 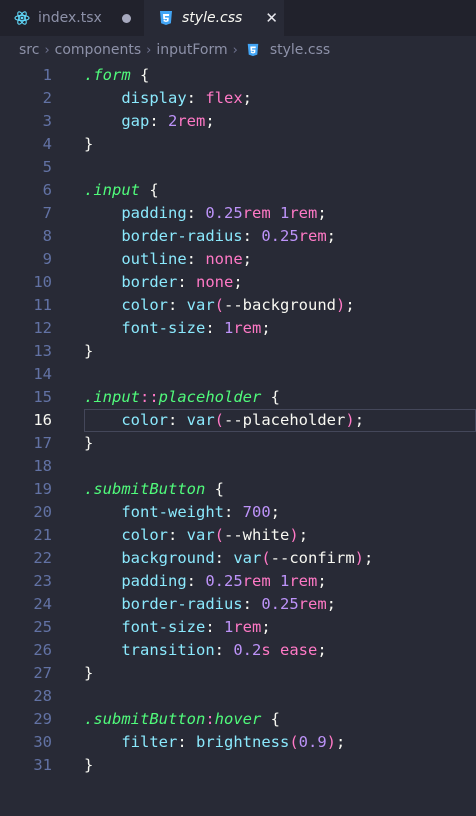 What do you see at coordinates (238, 374) in the screenshot?
I see `code-line: 14` at bounding box center [238, 374].